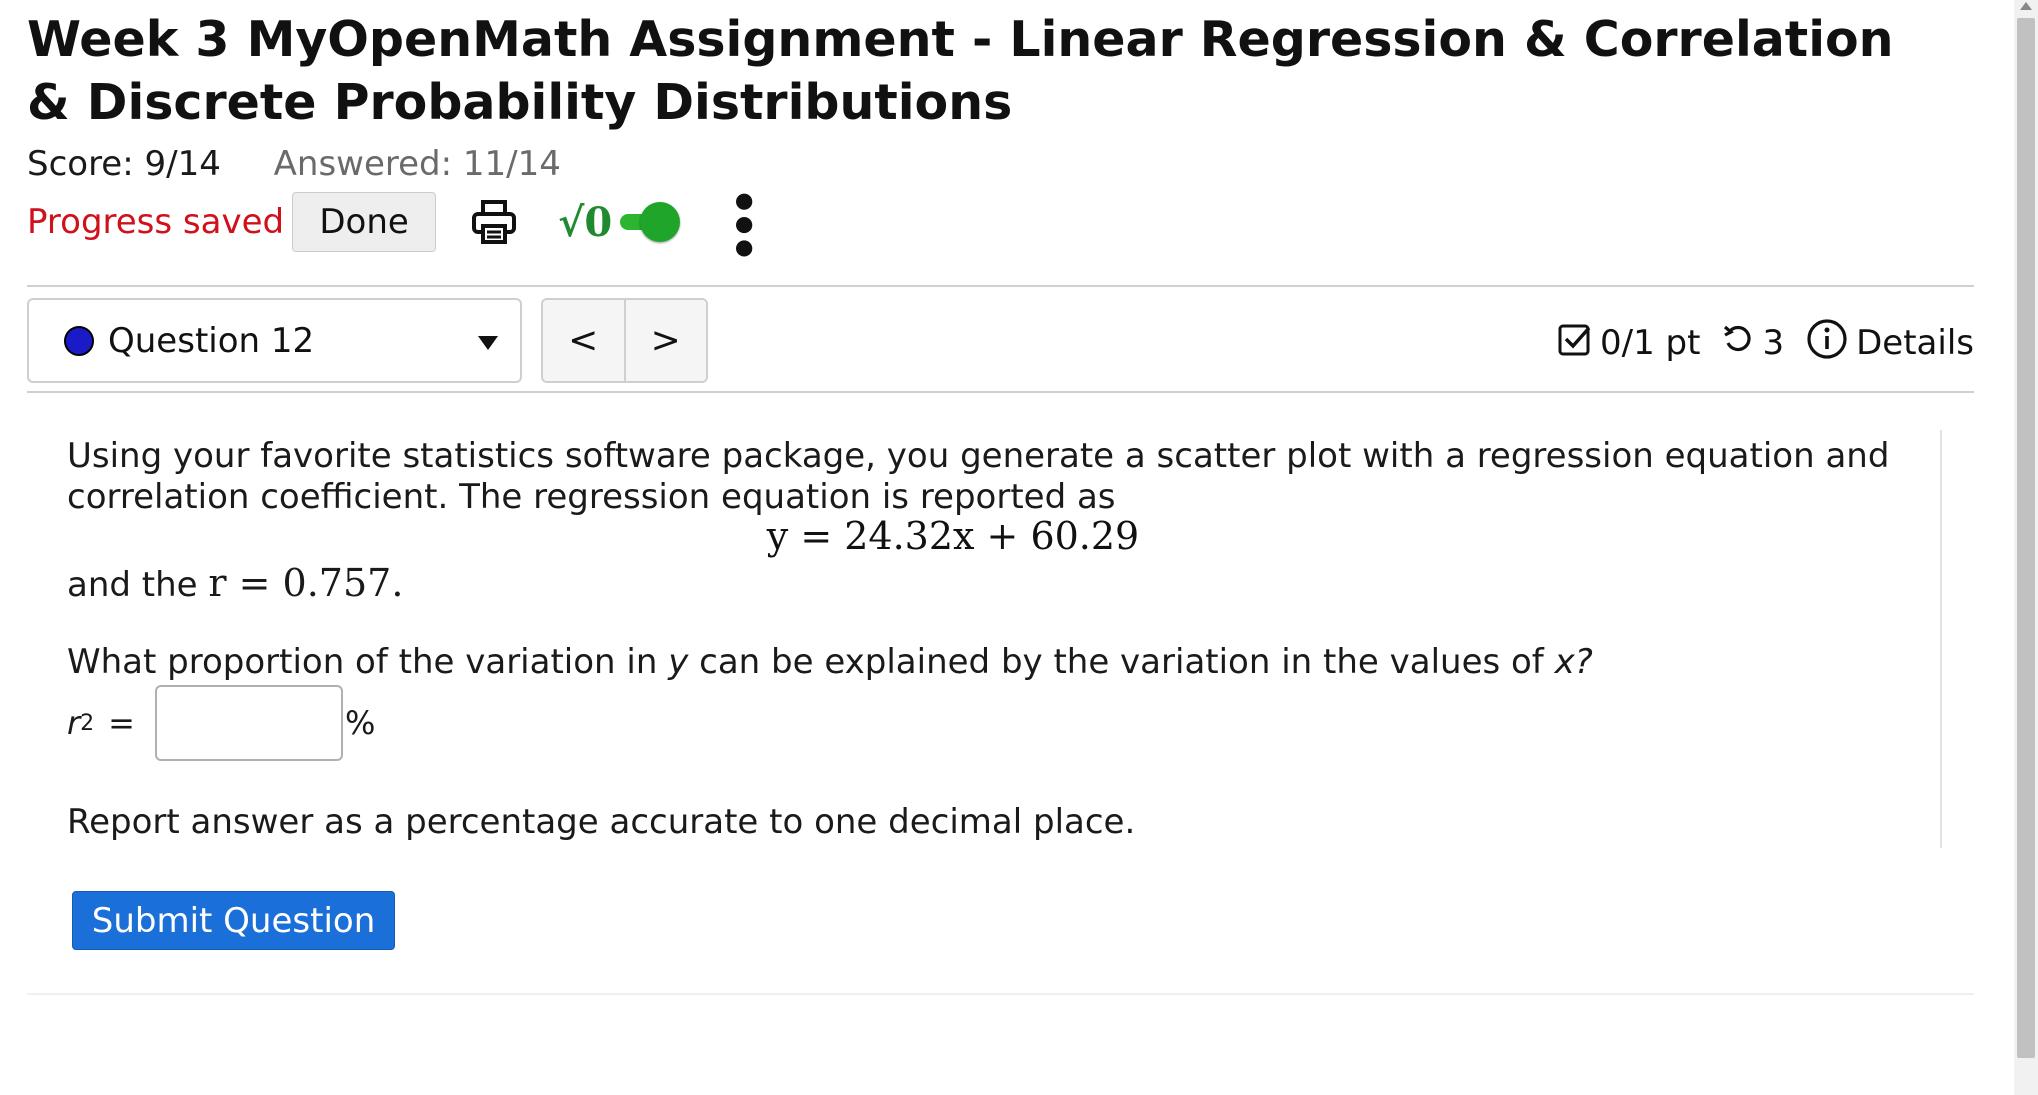 The image size is (2038, 1095). I want to click on r-value: r = 0.757., so click(306, 583).